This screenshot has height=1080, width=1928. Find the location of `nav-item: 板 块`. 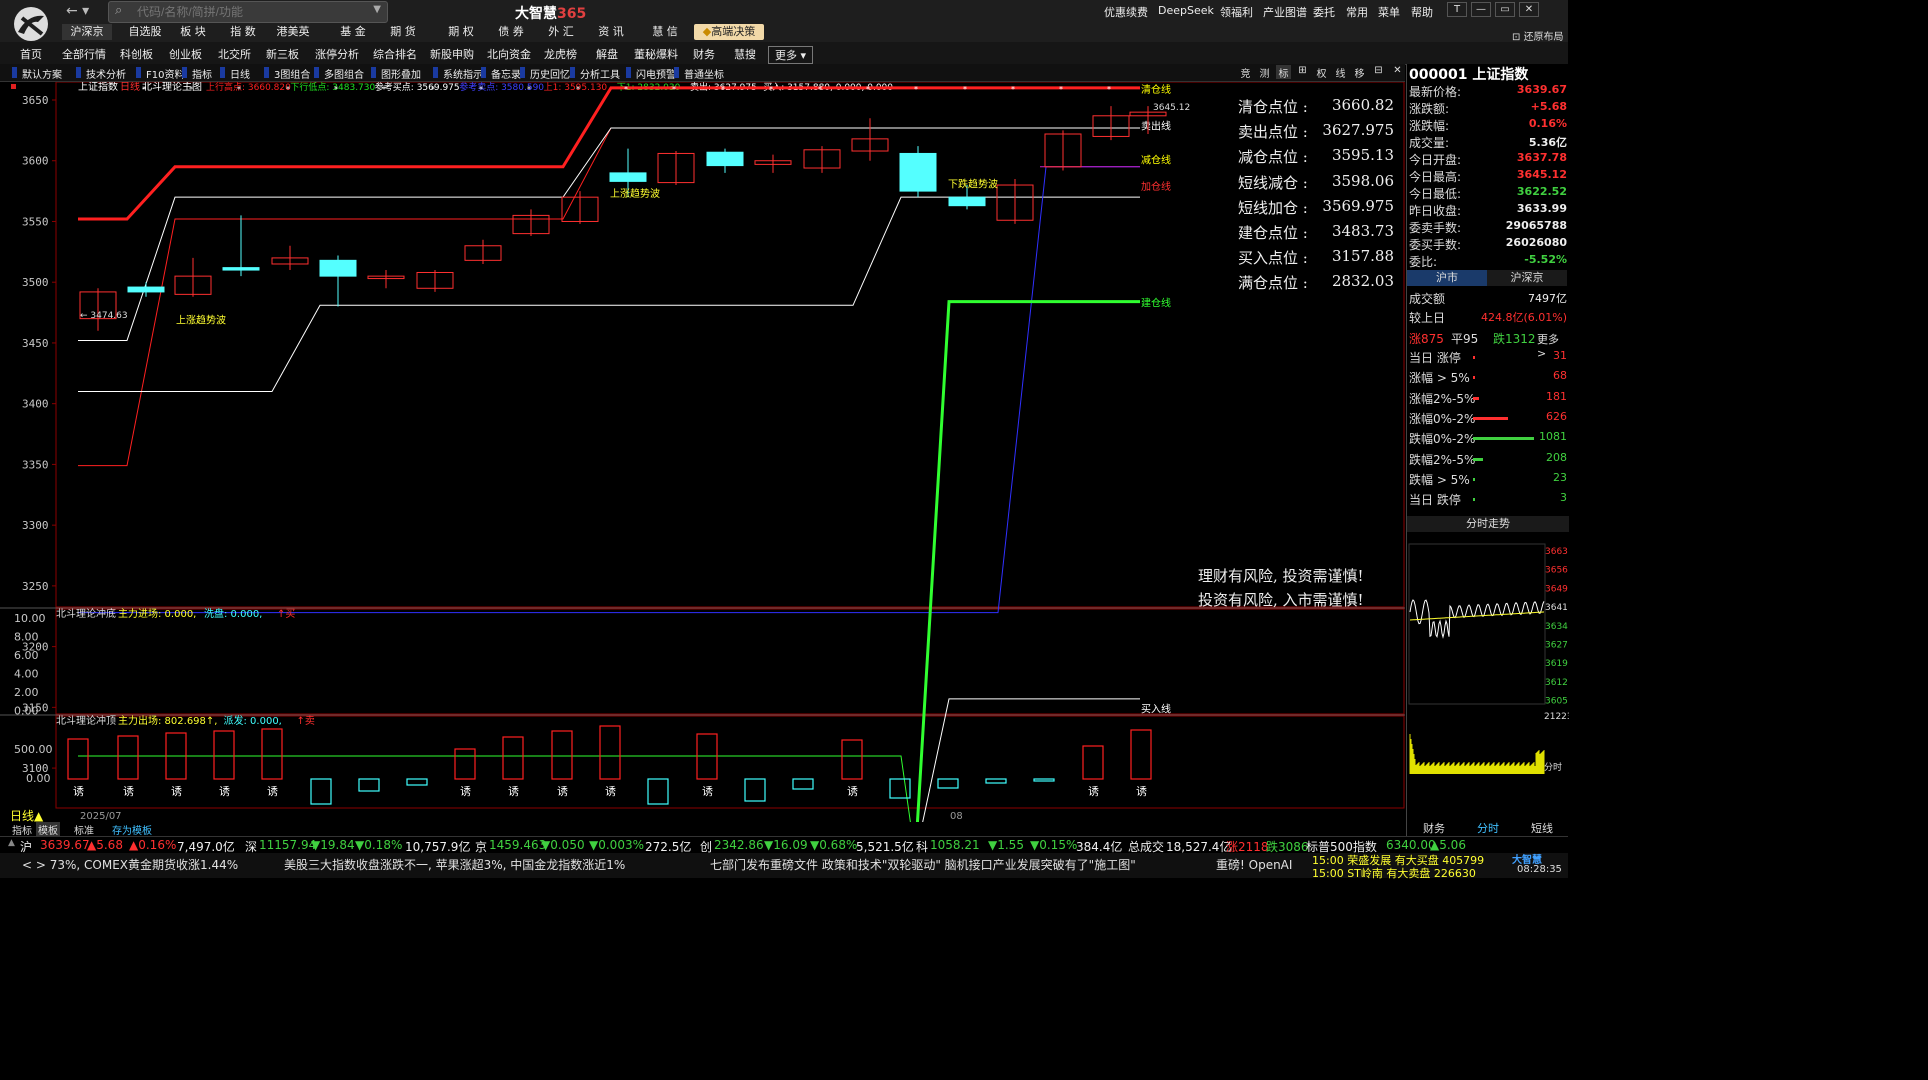

nav-item: 板 块 is located at coordinates (193, 32).